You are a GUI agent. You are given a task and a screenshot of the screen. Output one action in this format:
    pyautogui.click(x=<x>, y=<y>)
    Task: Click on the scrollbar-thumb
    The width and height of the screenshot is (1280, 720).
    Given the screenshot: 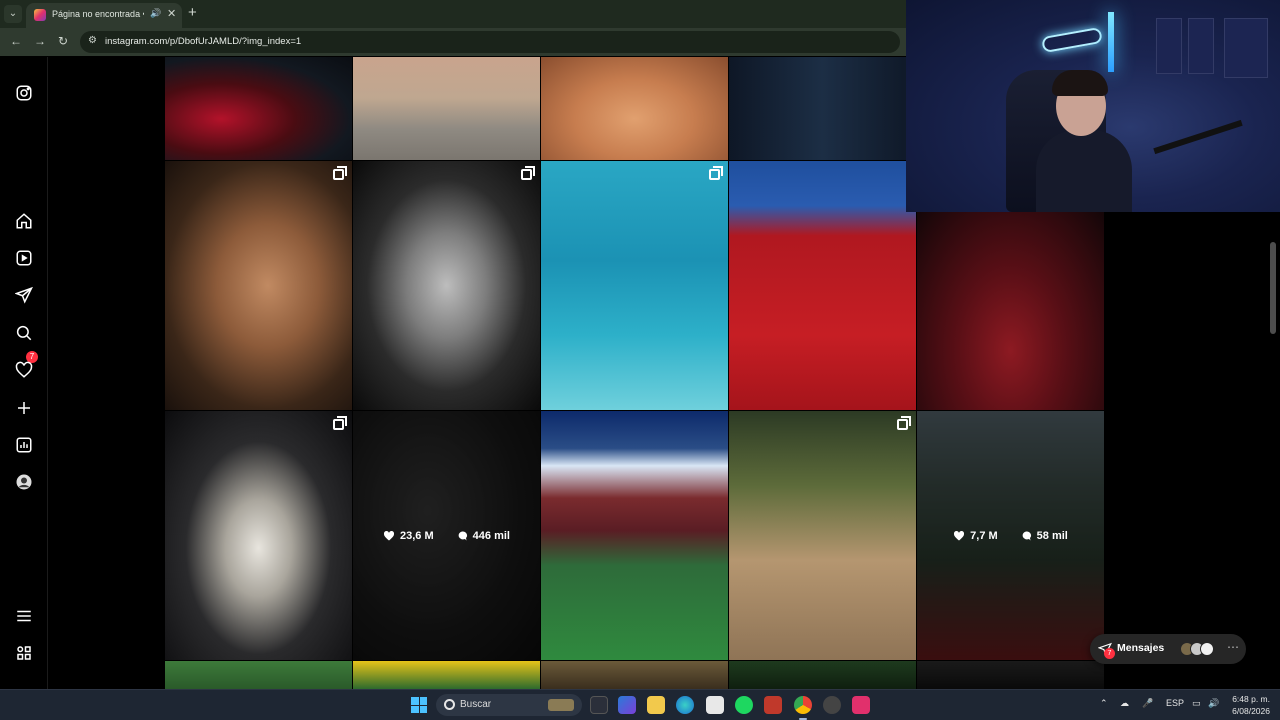 What is the action you would take?
    pyautogui.click(x=1273, y=288)
    